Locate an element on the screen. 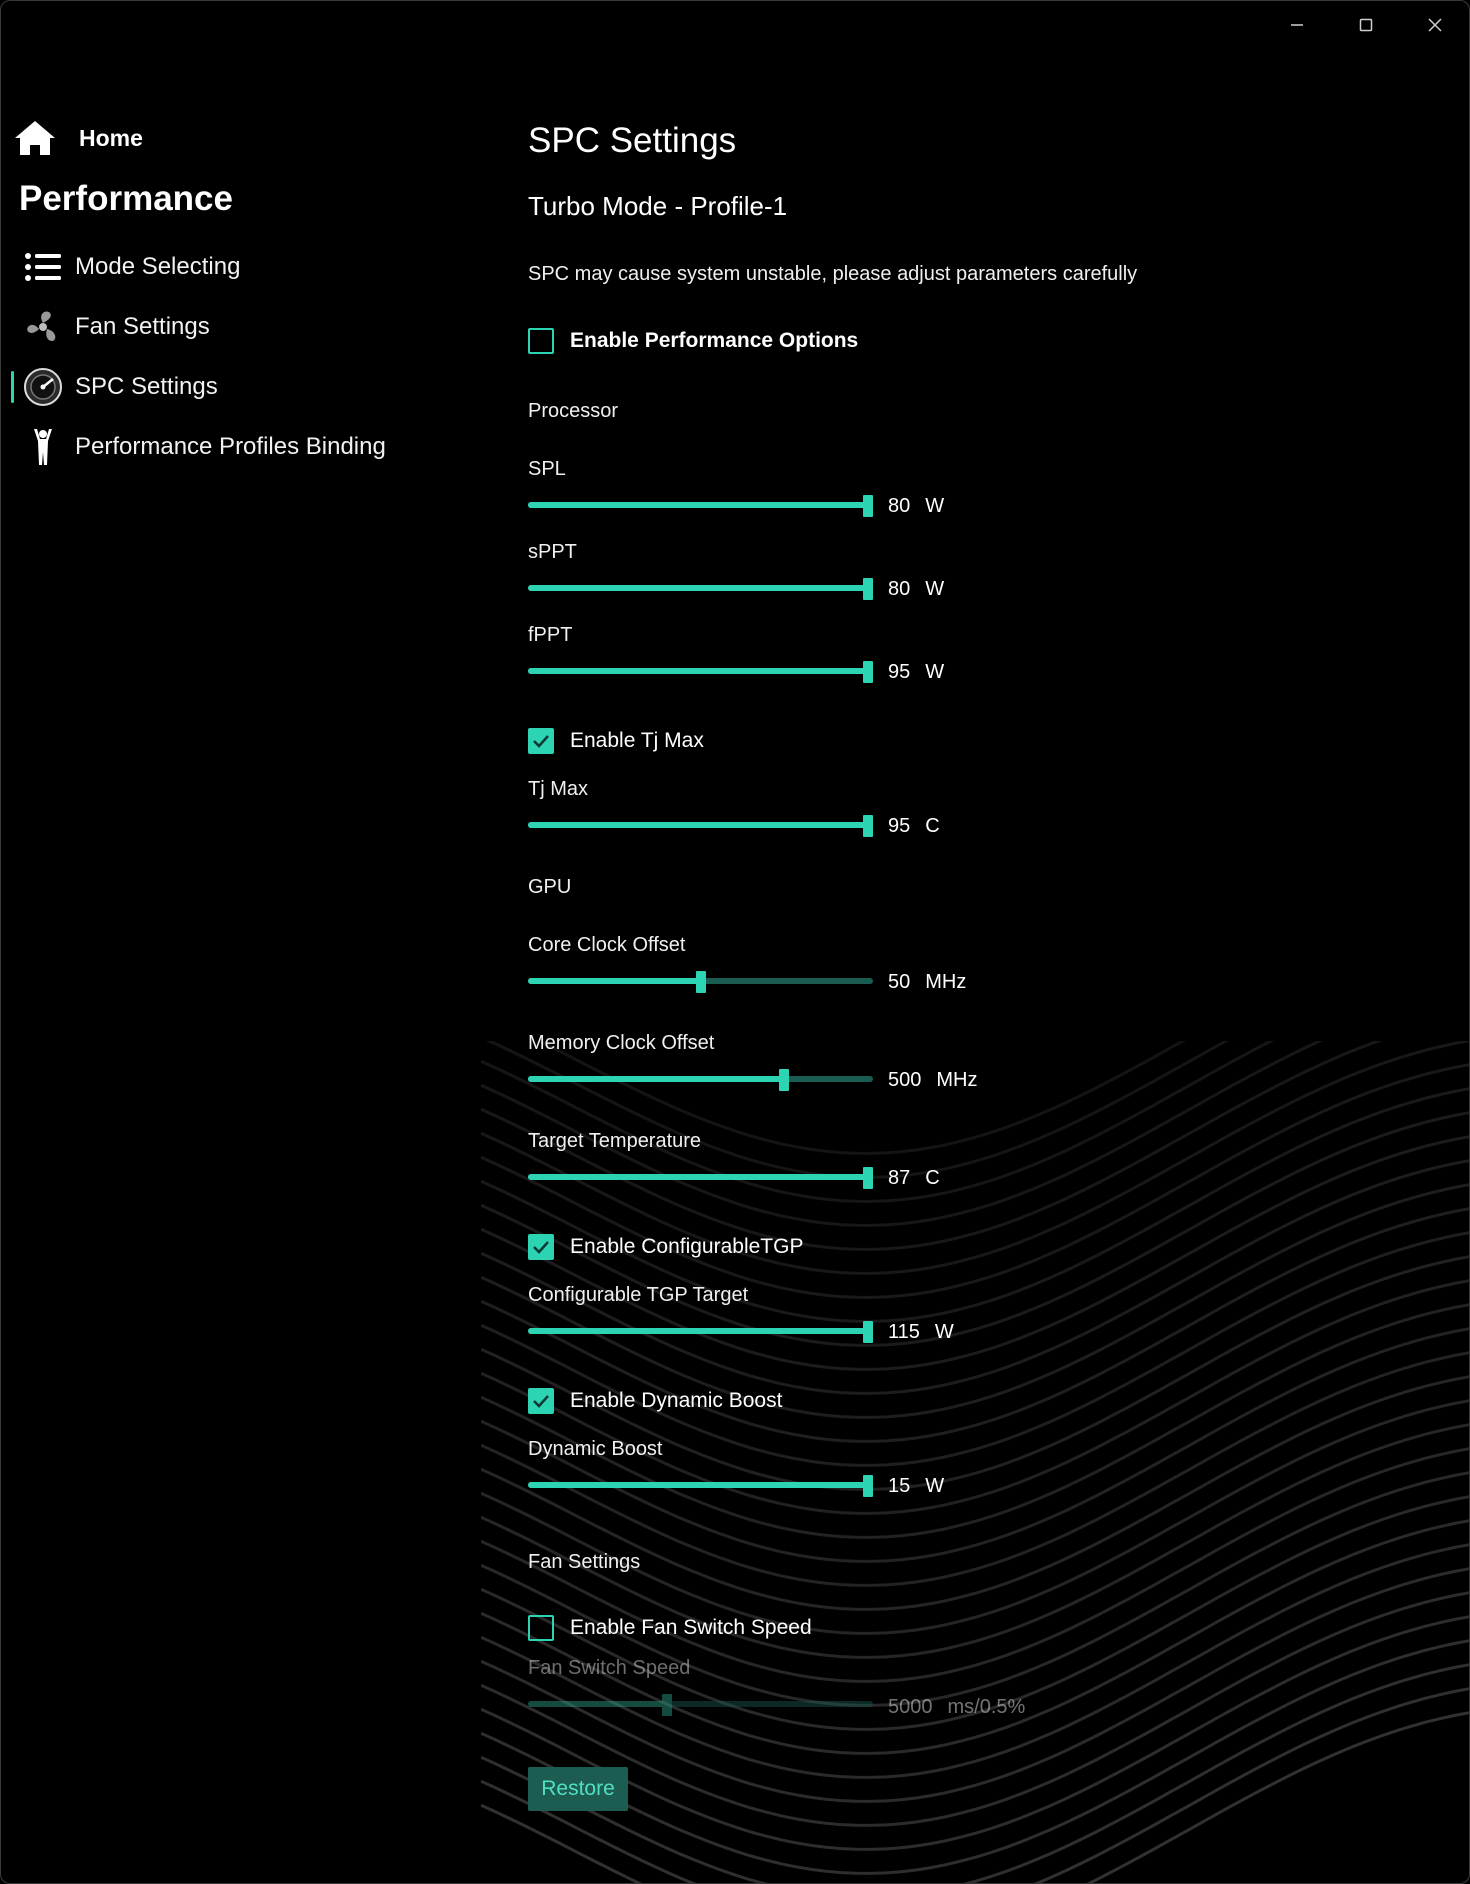 Image resolution: width=1470 pixels, height=1884 pixels. memory-clock-offset-value: 500 MHz is located at coordinates (932, 1080).